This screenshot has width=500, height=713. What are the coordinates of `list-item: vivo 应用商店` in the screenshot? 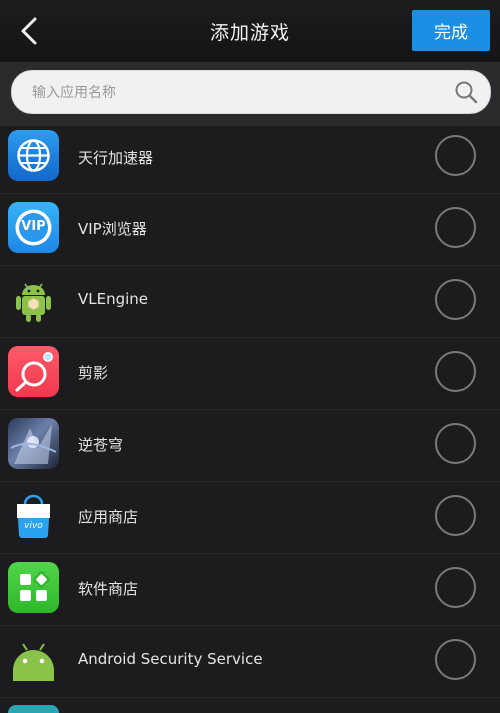 It's located at (250, 518).